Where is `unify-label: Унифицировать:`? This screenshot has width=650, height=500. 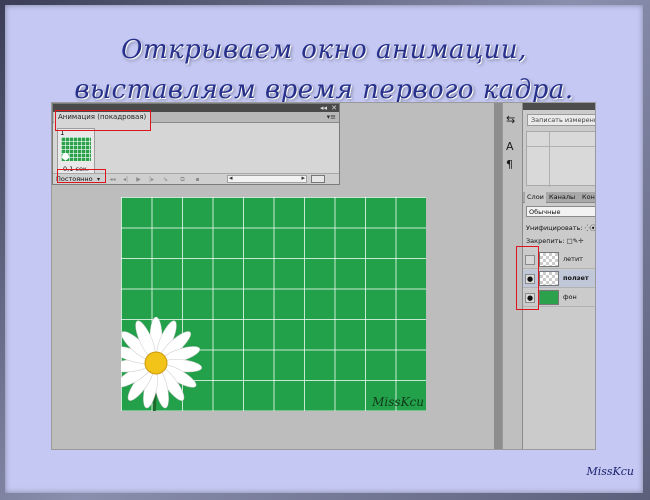
unify-label: Унифицировать: is located at coordinates (554, 228).